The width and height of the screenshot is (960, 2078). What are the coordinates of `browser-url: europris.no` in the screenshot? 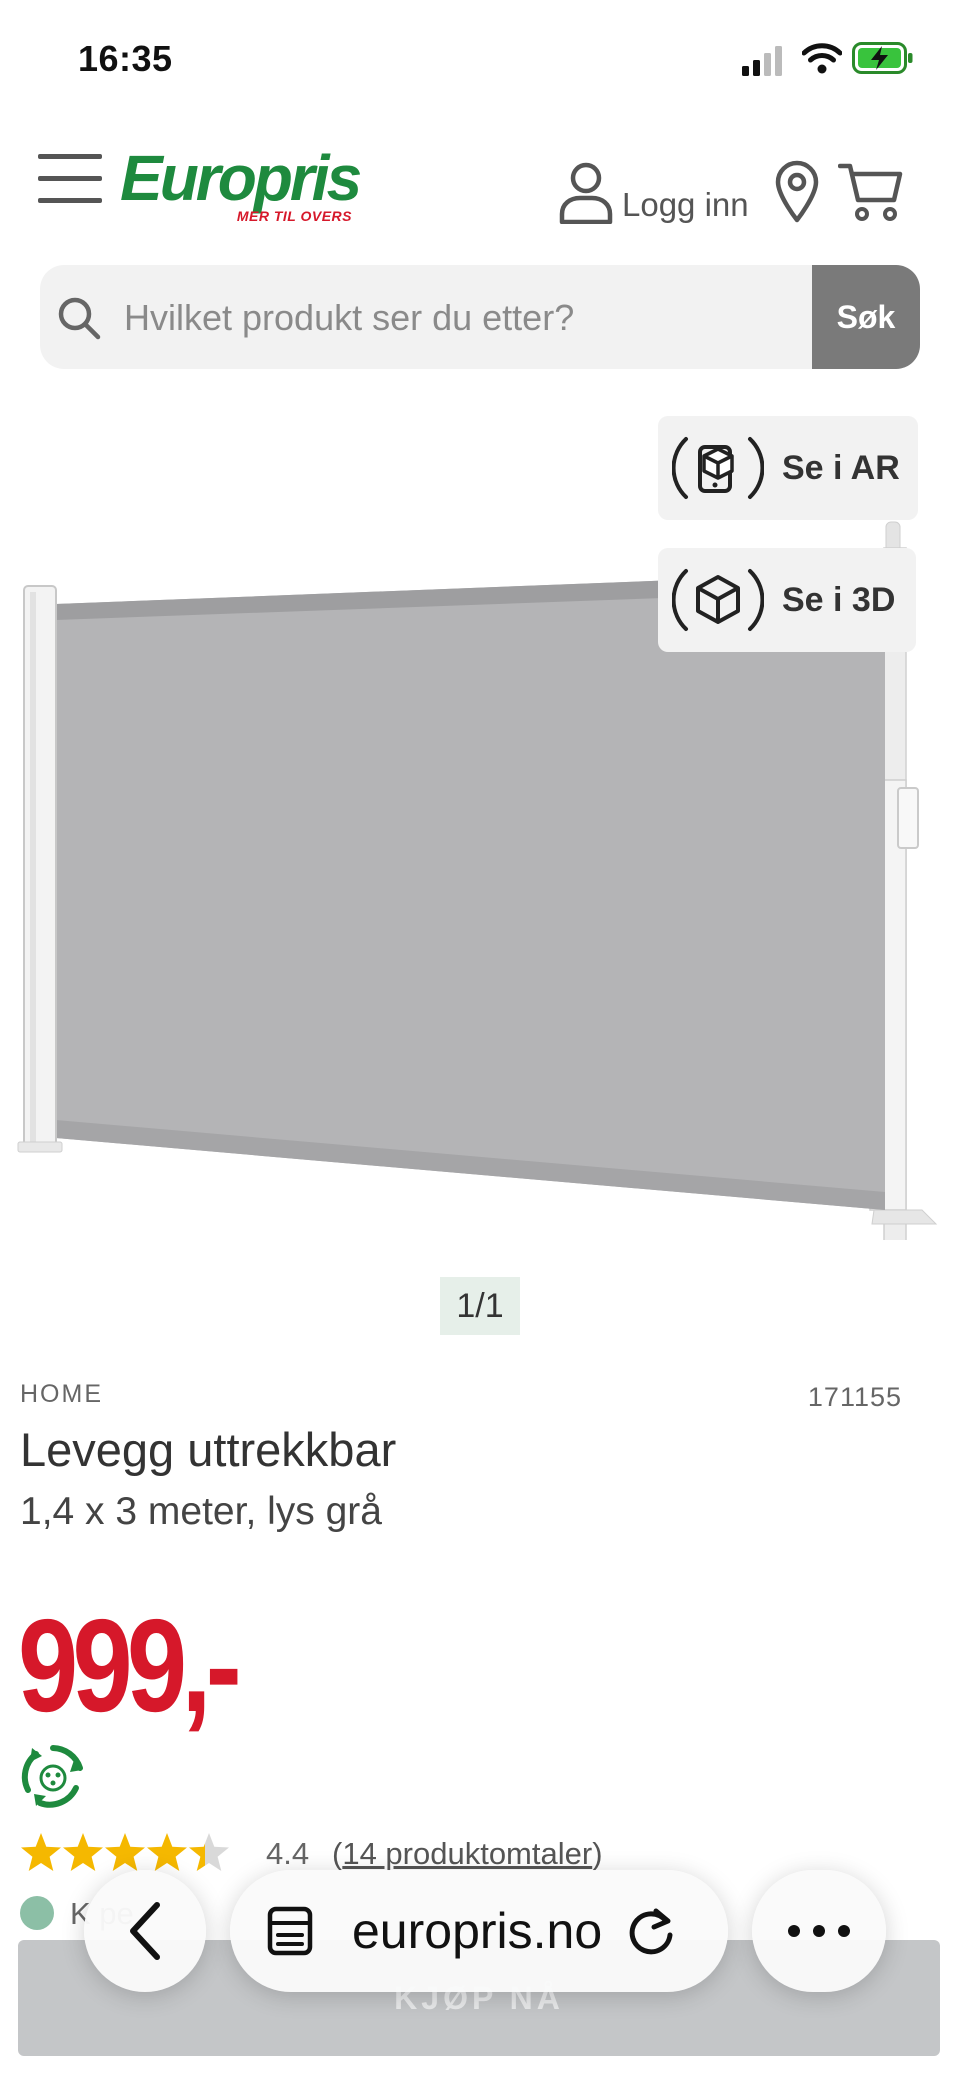 It's located at (477, 1931).